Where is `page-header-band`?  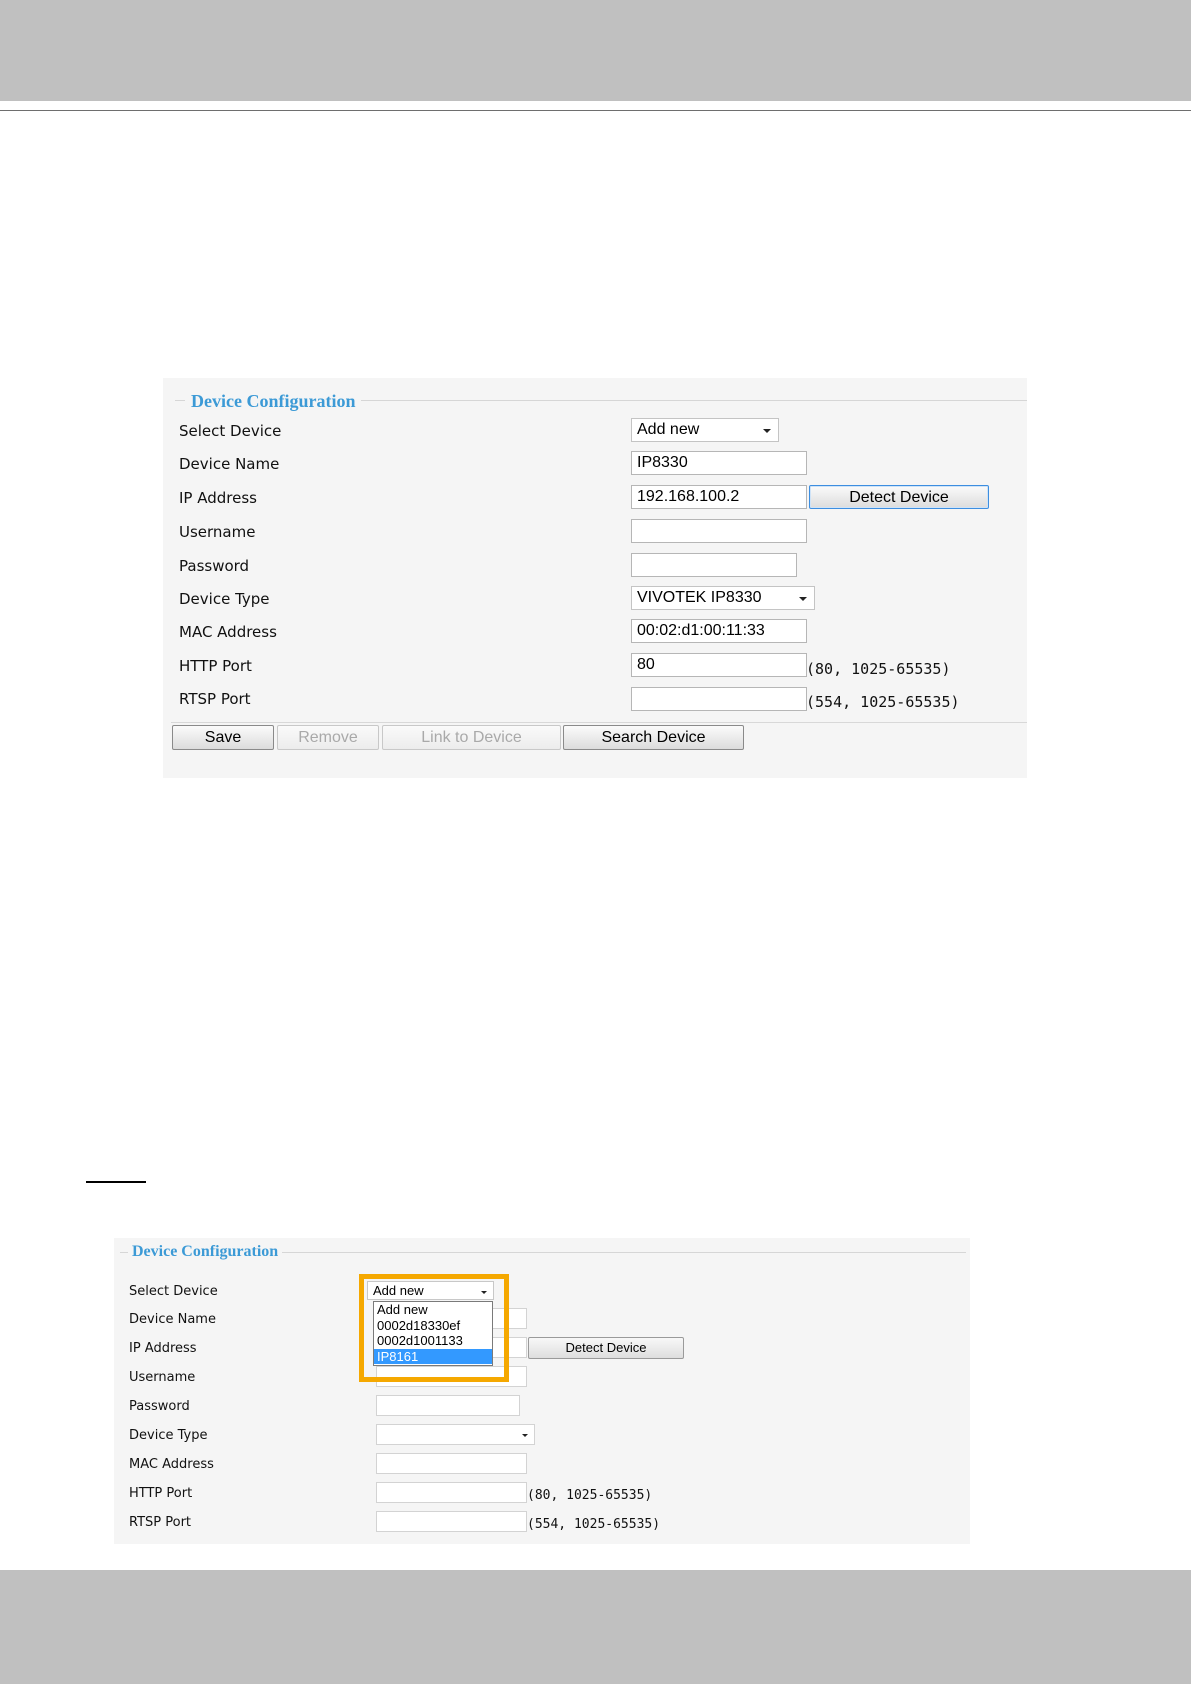 page-header-band is located at coordinates (595, 50).